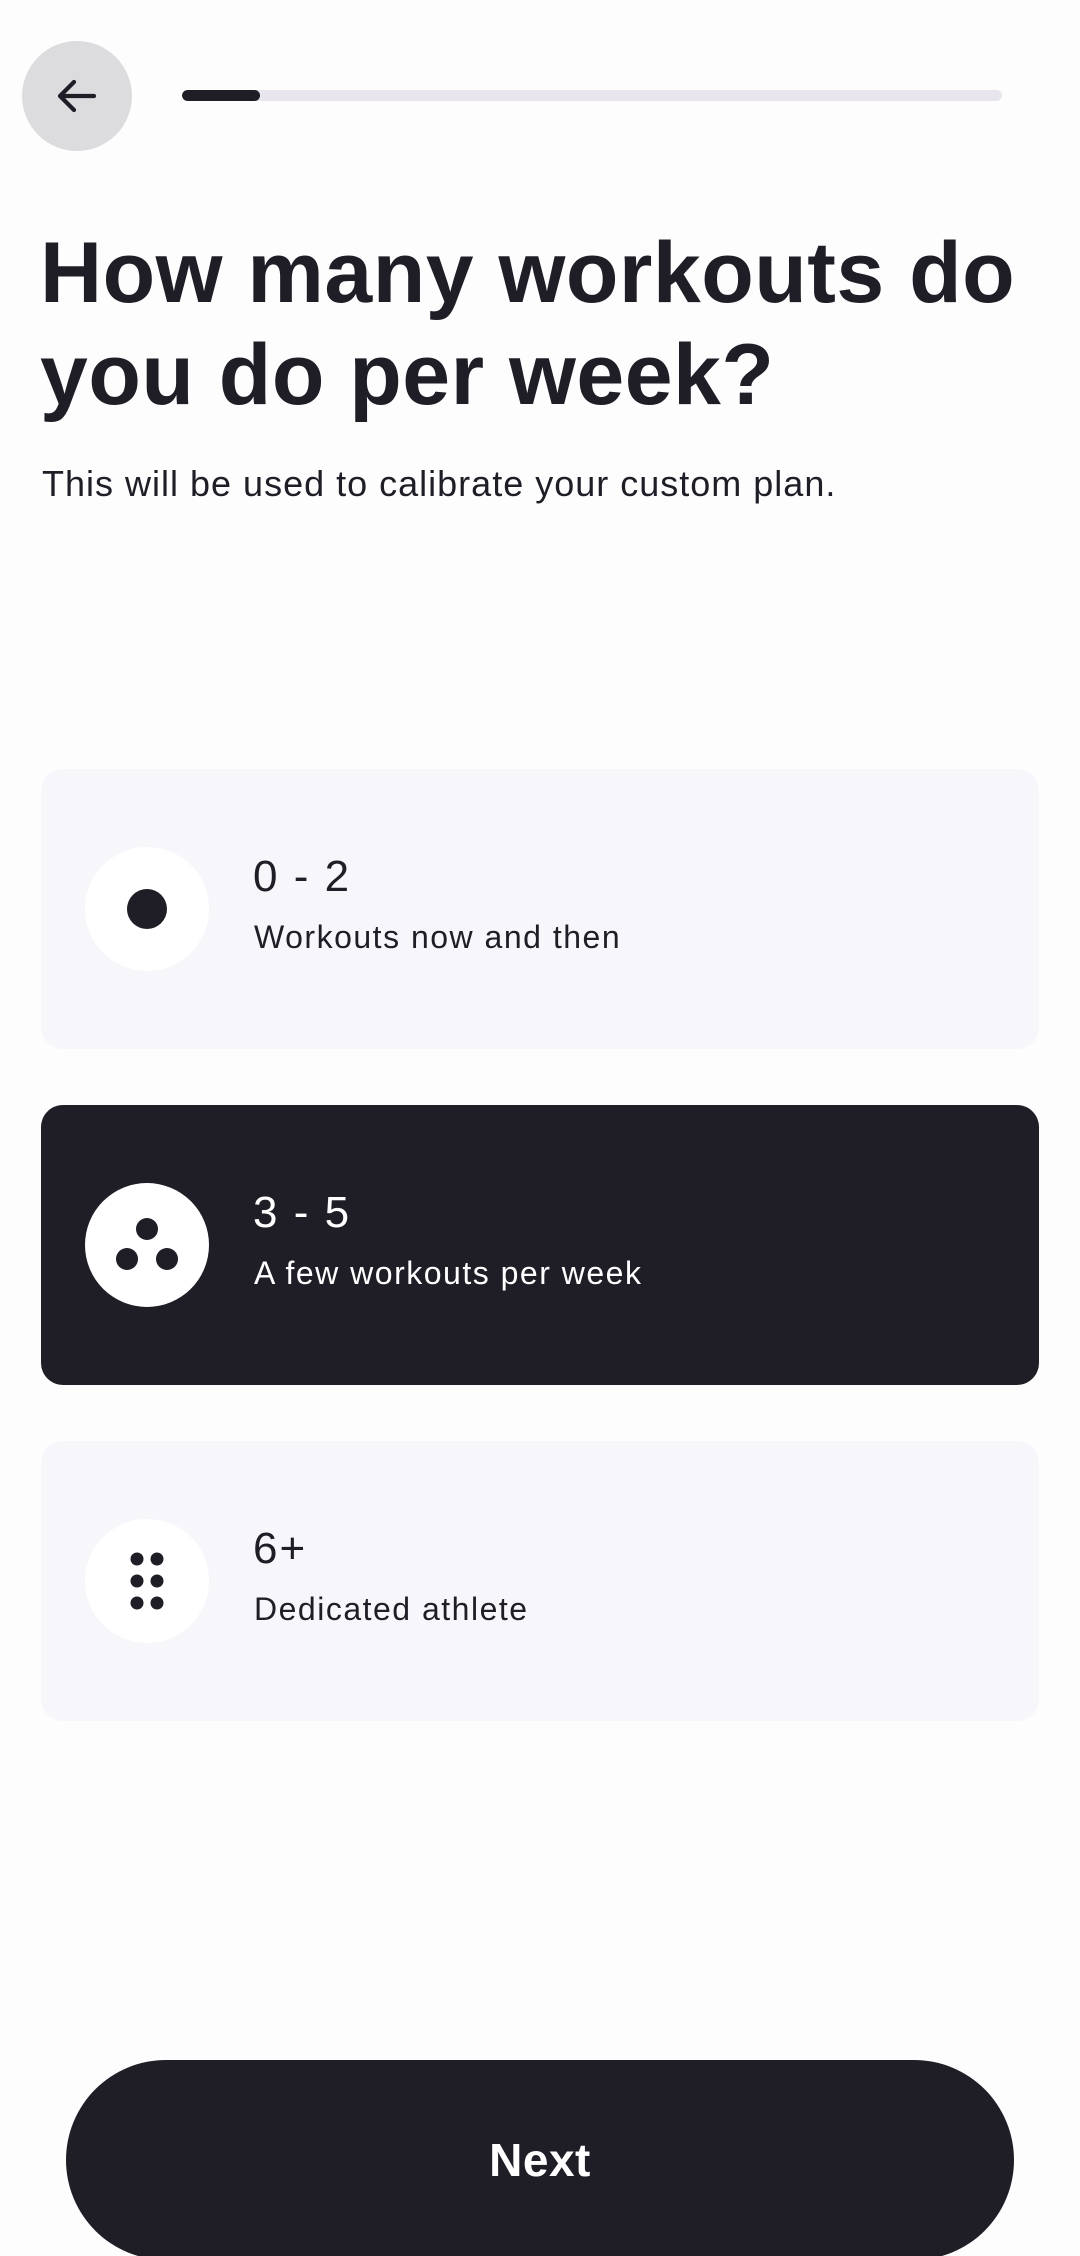  I want to click on option-label: 6+, so click(280, 1548).